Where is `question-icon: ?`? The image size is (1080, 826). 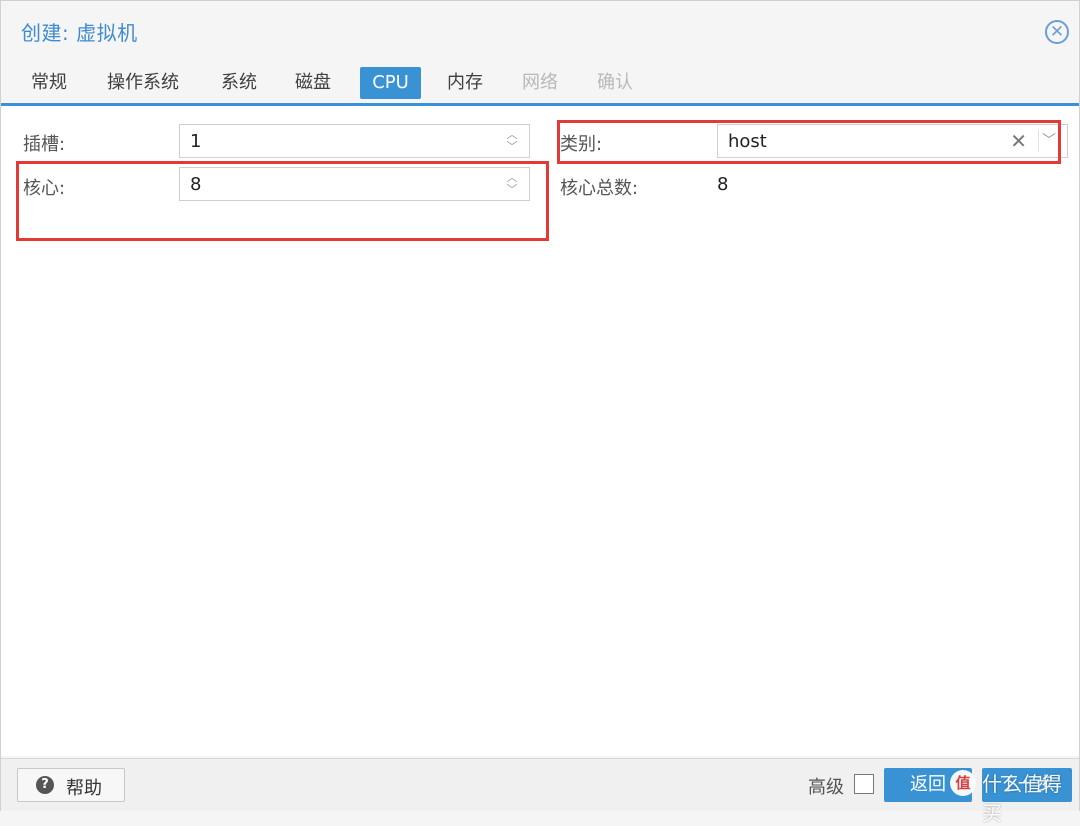 question-icon: ? is located at coordinates (45, 785).